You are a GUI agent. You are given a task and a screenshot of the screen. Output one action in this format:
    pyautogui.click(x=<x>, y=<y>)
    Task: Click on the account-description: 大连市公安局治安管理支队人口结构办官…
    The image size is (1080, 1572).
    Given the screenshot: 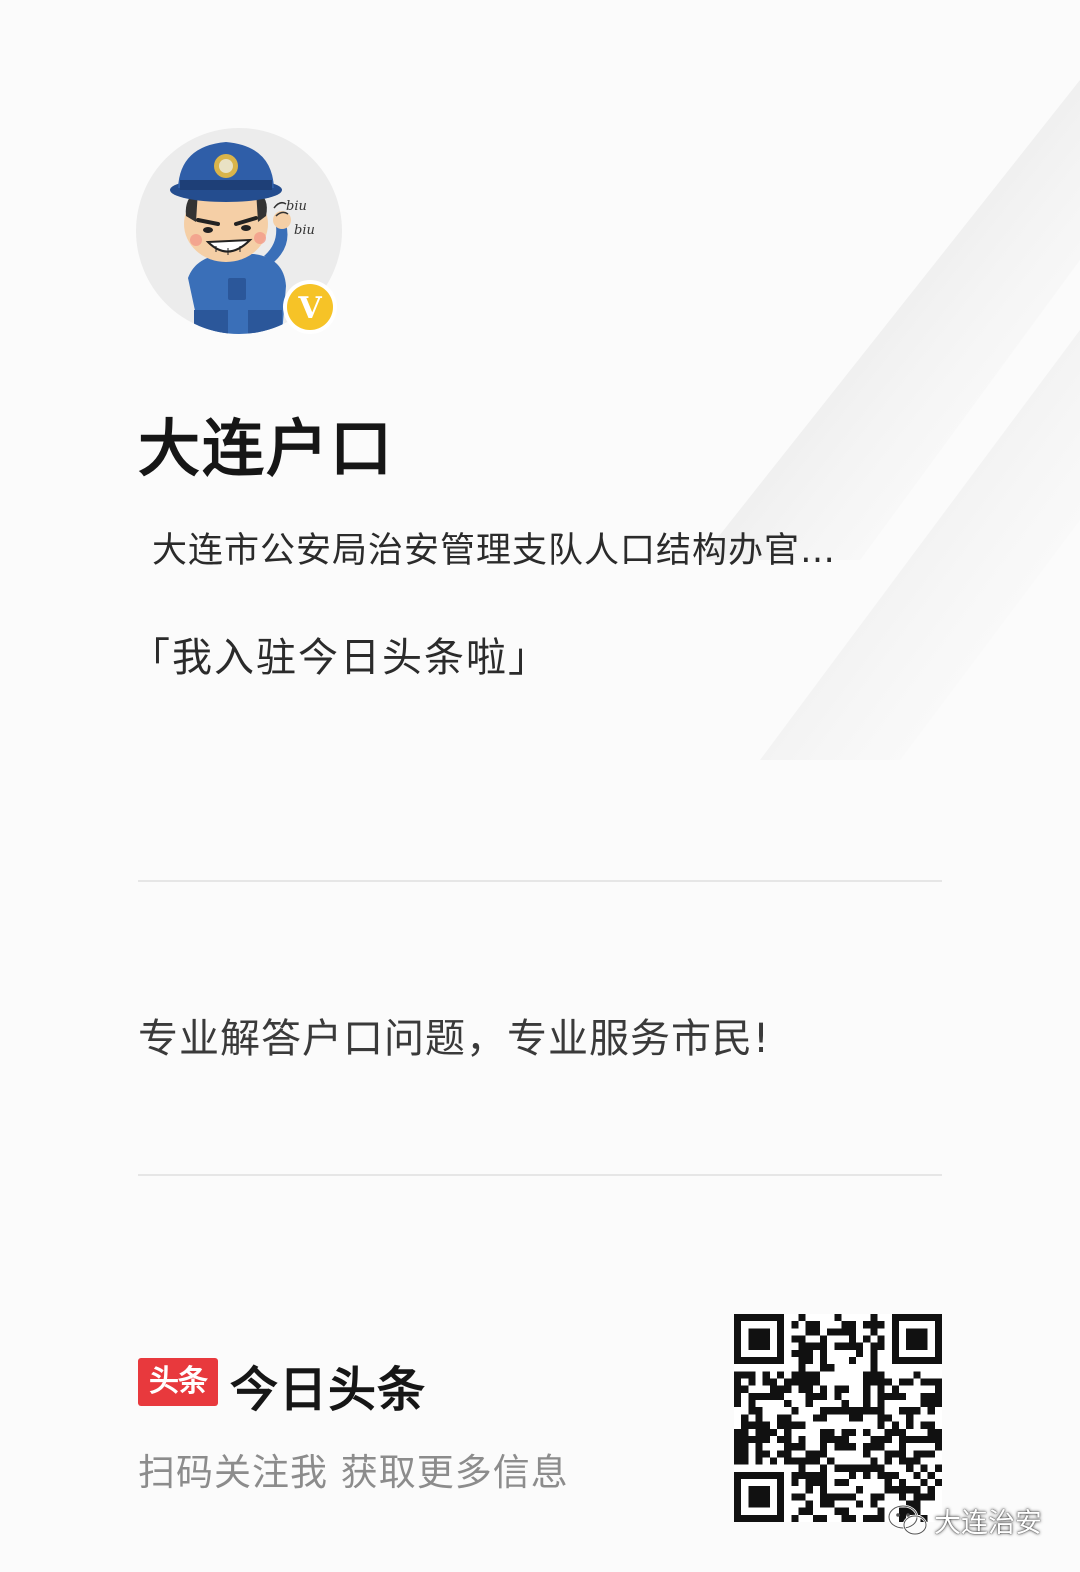 What is the action you would take?
    pyautogui.click(x=494, y=551)
    